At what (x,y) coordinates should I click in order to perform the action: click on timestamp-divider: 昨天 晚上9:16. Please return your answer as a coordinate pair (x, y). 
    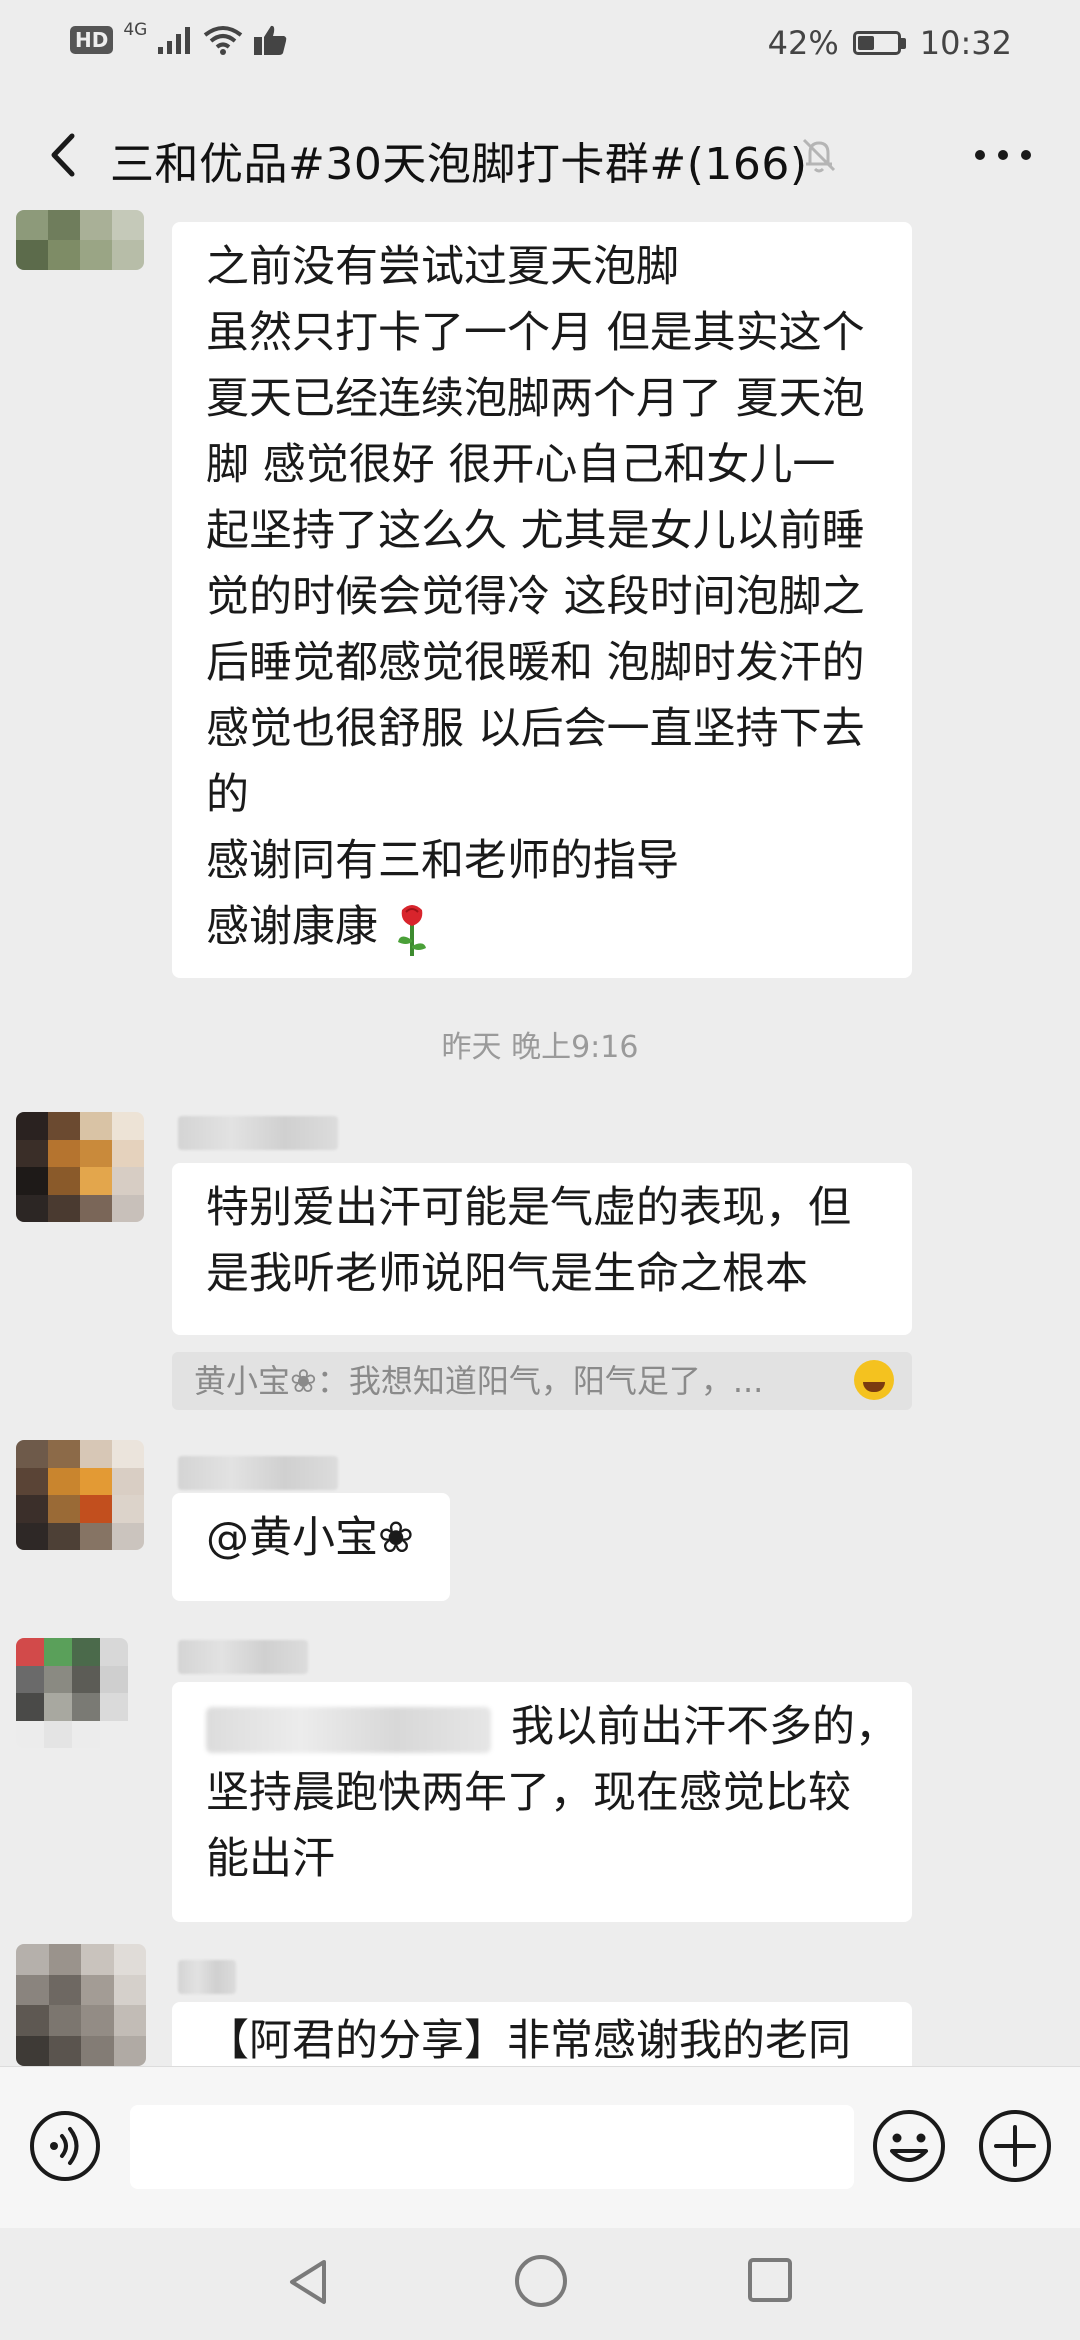
    Looking at the image, I should click on (540, 1047).